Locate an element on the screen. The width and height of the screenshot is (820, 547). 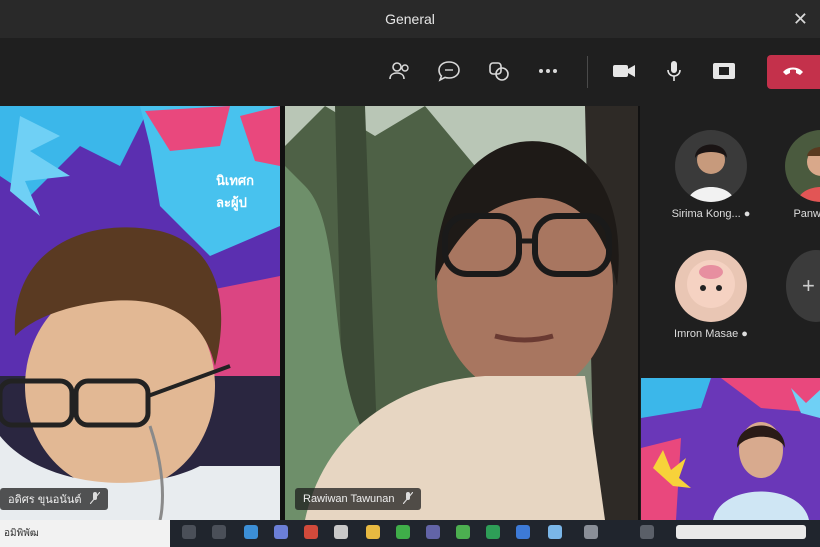
windows-taskbar: อมิพิพัฒ is located at coordinates (410, 533).